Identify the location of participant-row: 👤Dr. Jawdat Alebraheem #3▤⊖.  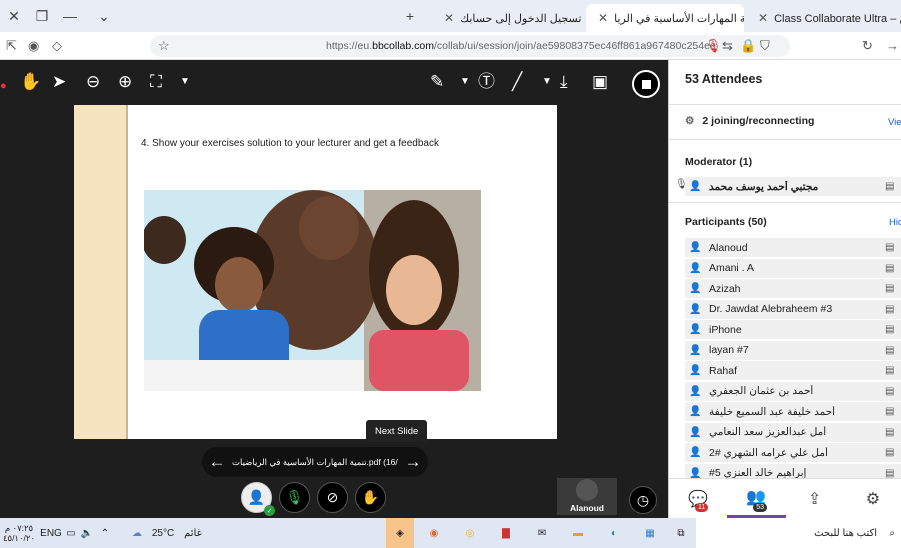
(793, 309).